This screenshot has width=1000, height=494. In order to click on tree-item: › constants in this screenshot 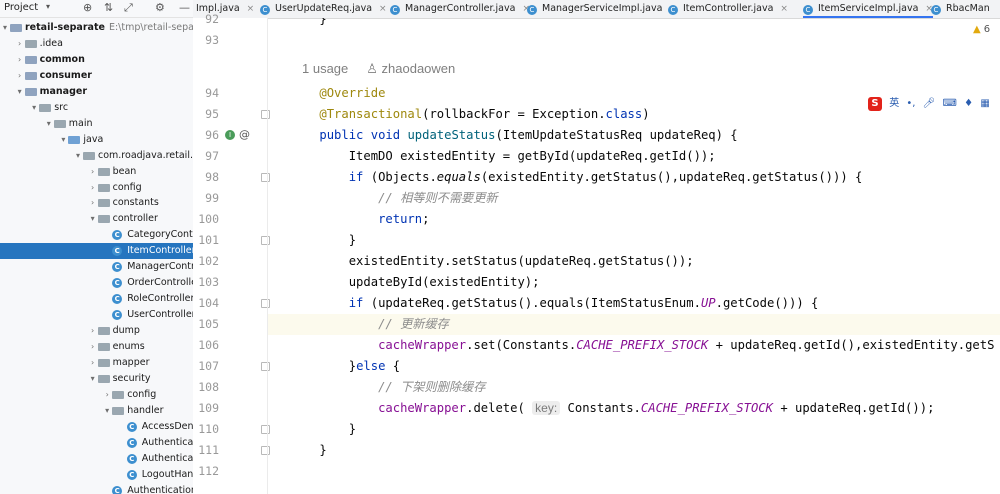, I will do `click(96, 203)`.